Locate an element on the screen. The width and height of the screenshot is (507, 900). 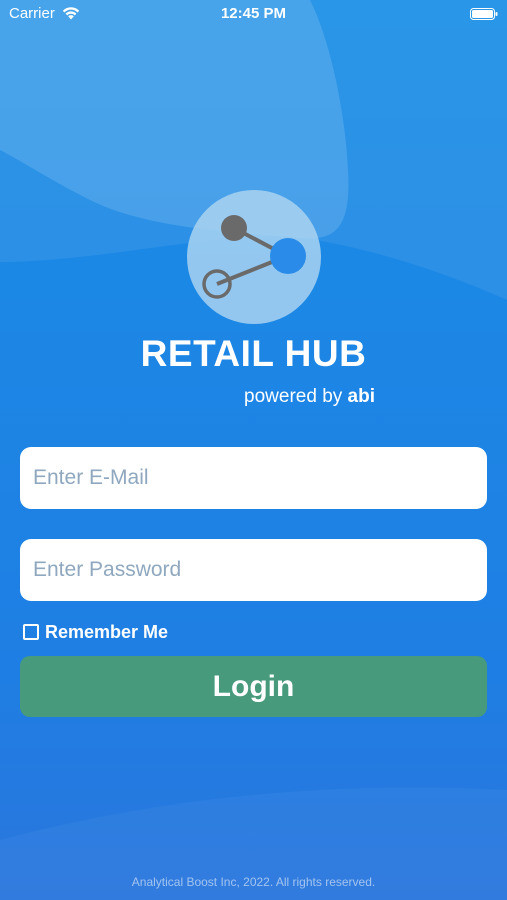
email-input is located at coordinates (253, 478).